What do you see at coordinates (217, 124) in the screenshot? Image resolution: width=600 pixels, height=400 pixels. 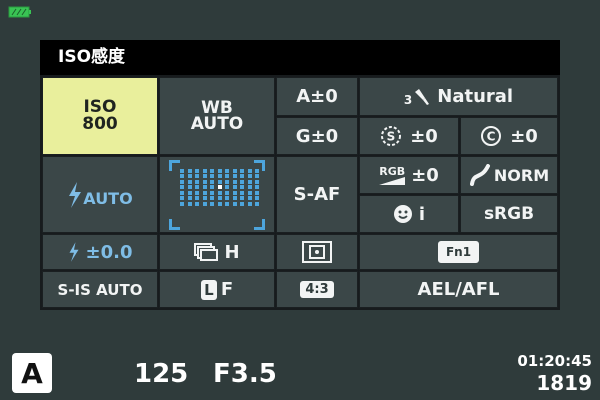 I see `wb-mode: AUTO` at bounding box center [217, 124].